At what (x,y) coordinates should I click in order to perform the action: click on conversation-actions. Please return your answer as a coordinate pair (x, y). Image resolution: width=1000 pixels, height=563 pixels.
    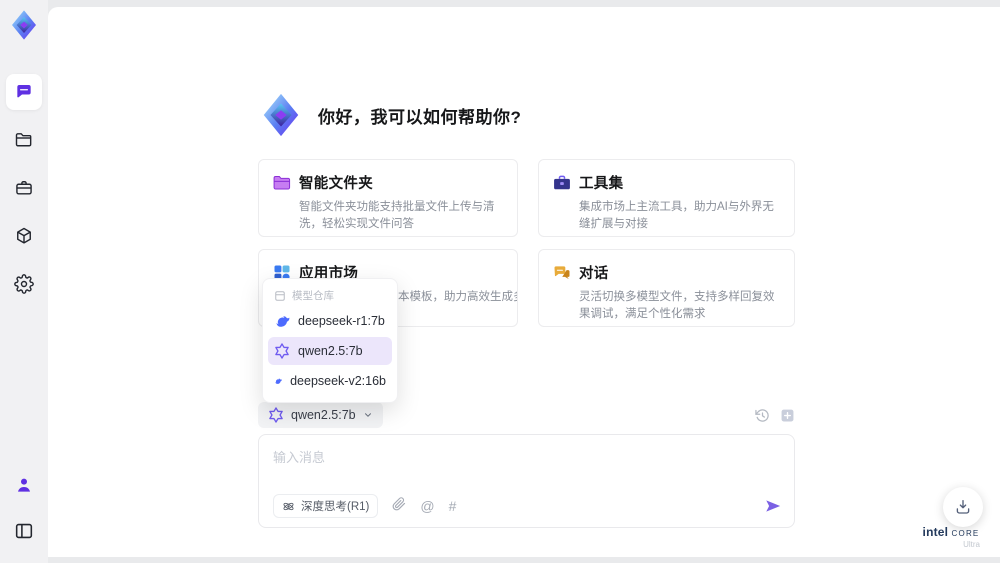
    Looking at the image, I should click on (775, 415).